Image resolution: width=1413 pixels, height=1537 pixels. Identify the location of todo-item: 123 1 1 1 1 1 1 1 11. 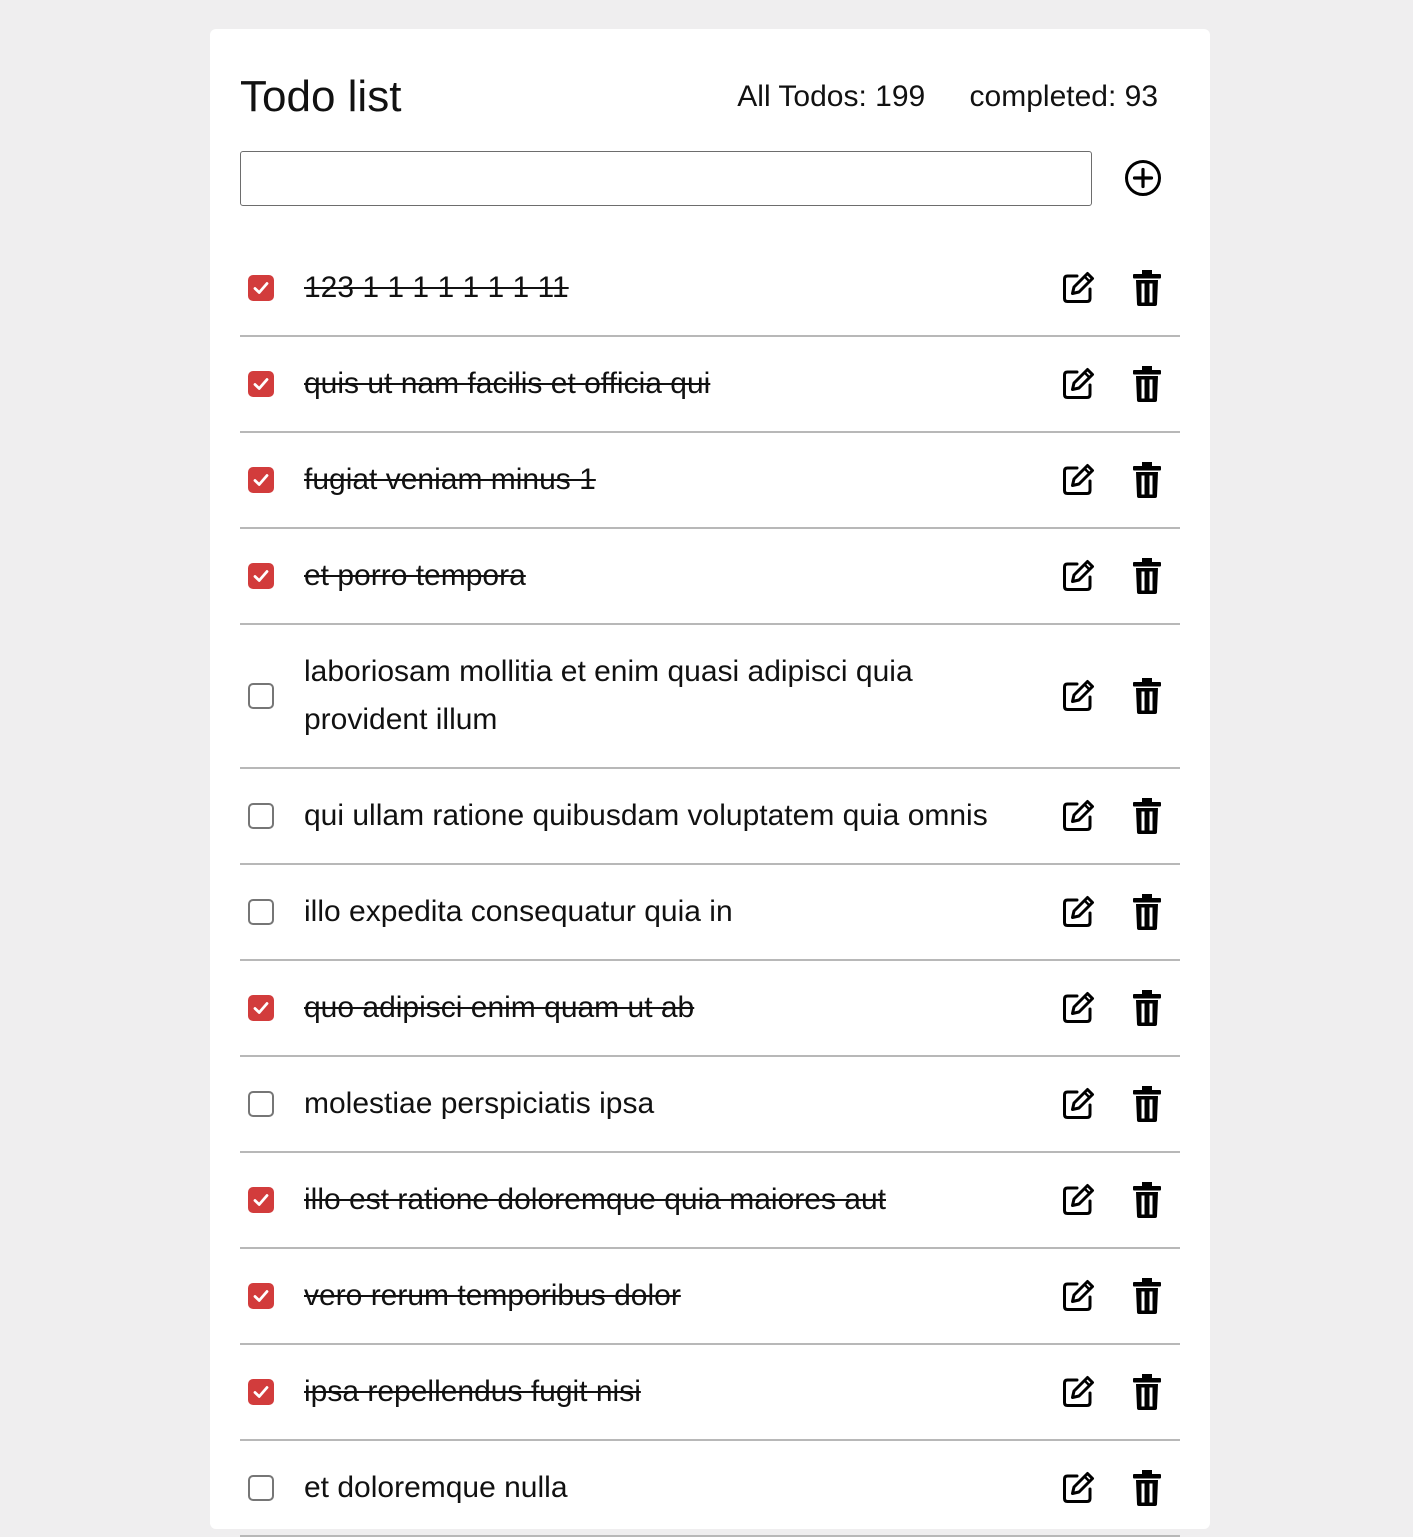
(710, 289).